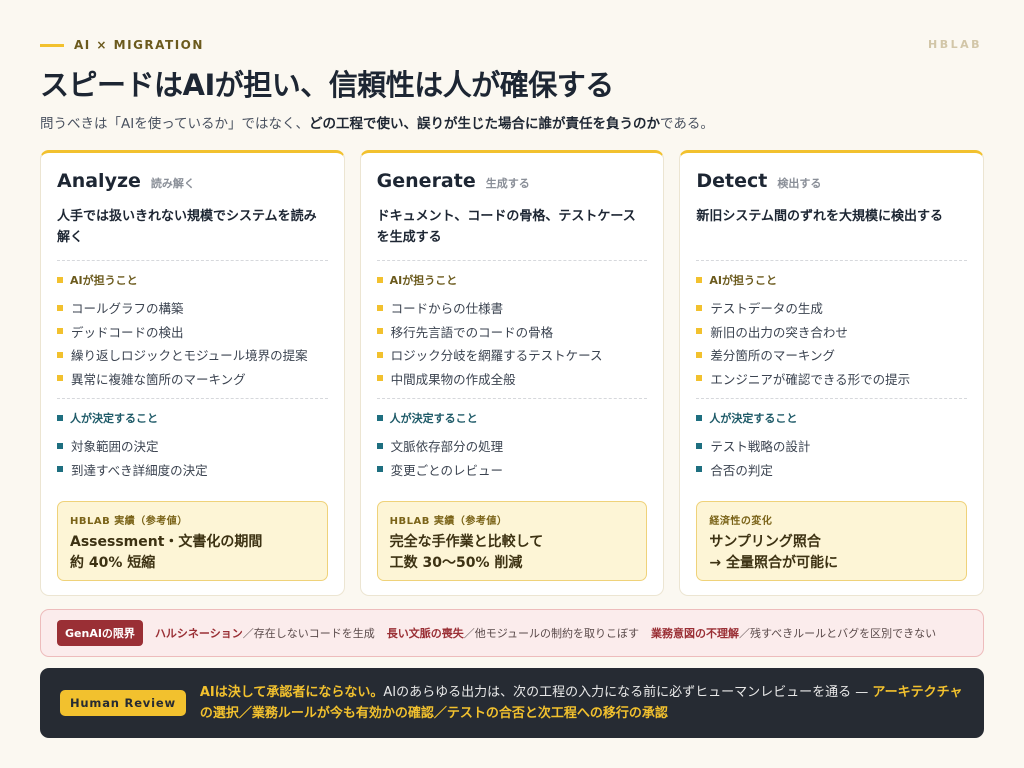  I want to click on list-item: テスト戦略の設計, so click(831, 446).